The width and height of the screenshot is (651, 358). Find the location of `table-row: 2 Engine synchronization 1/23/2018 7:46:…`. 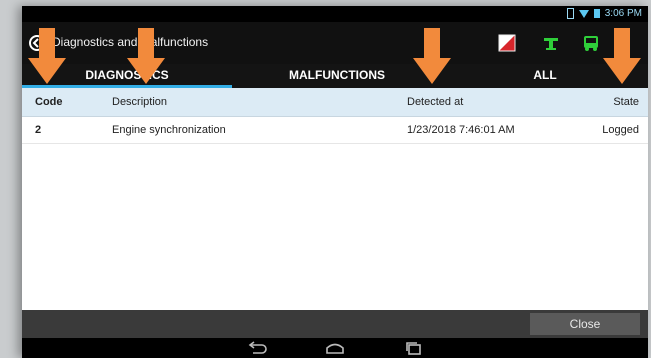

table-row: 2 Engine synchronization 1/23/2018 7:46:… is located at coordinates (335, 130).